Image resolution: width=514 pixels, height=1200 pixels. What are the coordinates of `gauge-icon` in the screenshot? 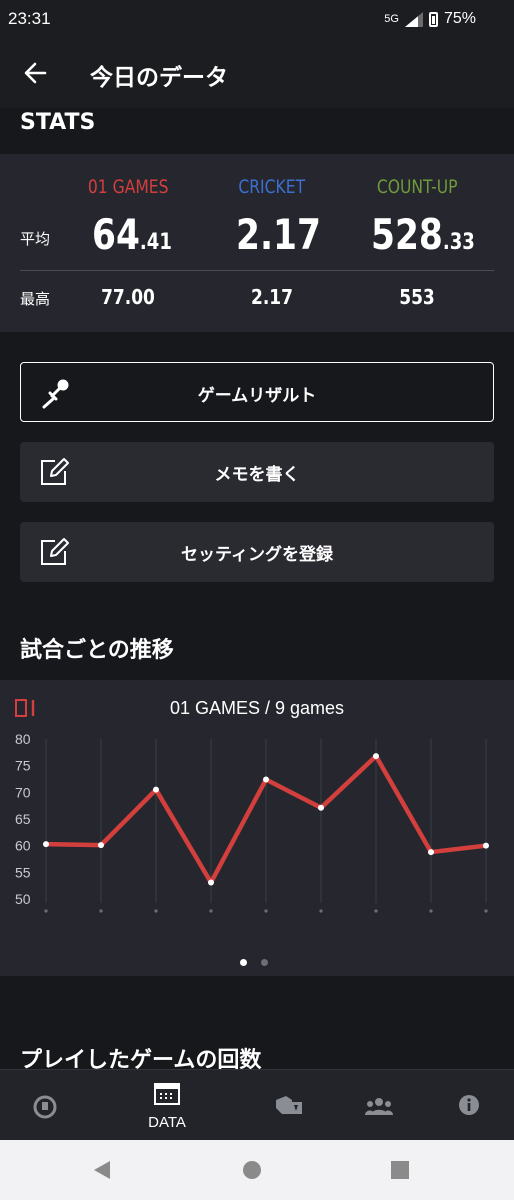 It's located at (45, 1107).